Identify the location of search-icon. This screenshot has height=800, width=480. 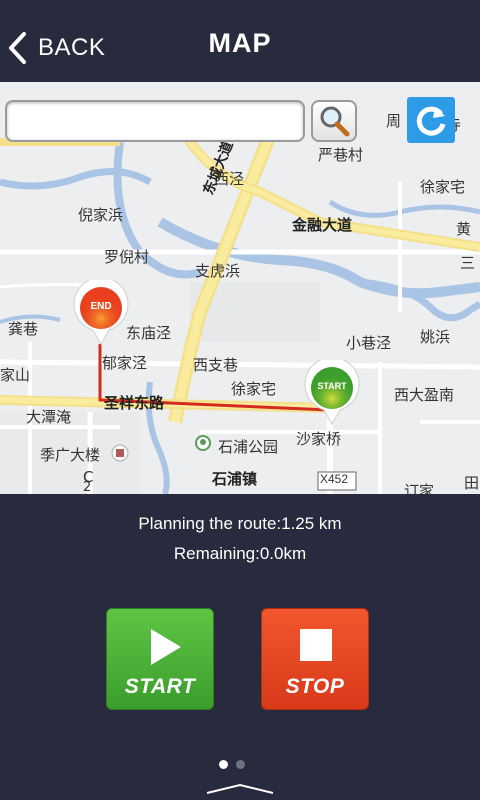
(335, 121).